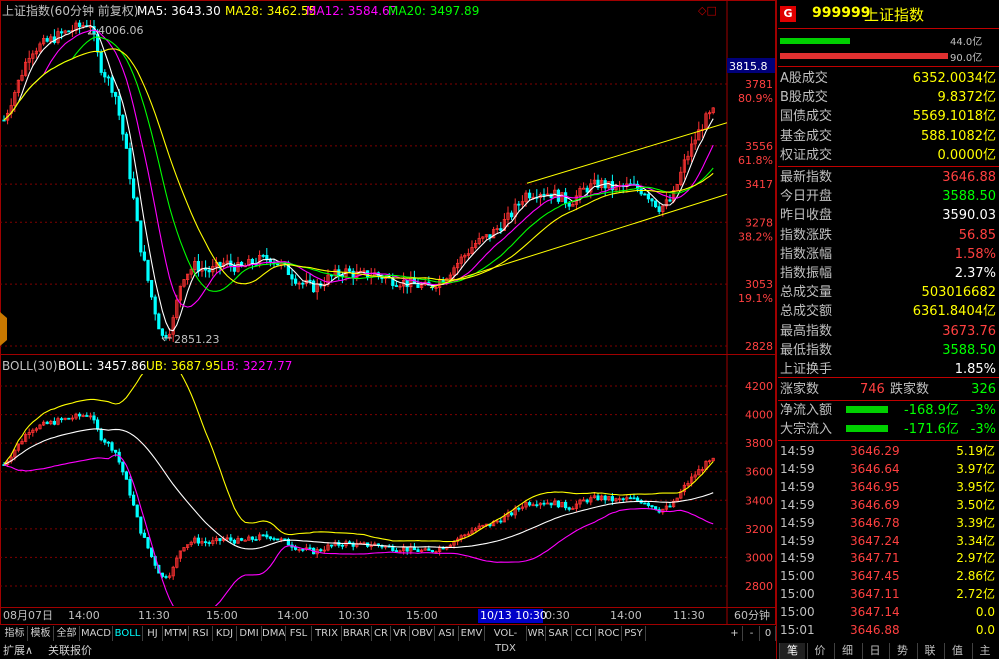 The height and width of the screenshot is (659, 999). I want to click on turnover-row-label: A股成交, so click(804, 78).